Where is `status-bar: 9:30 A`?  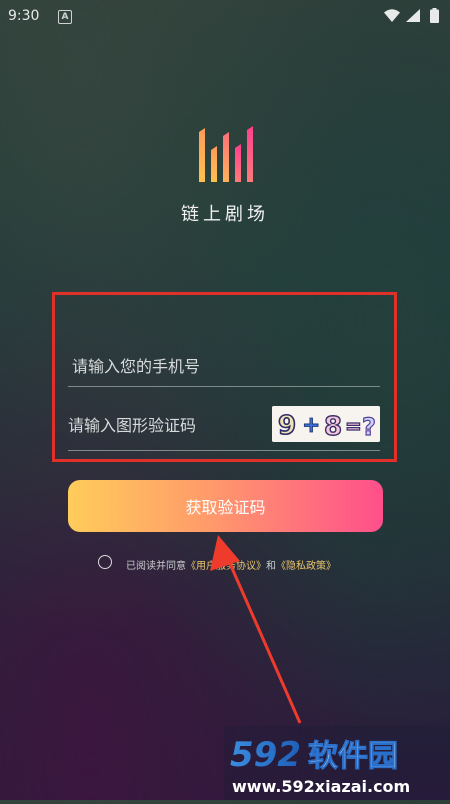 status-bar: 9:30 A is located at coordinates (225, 16).